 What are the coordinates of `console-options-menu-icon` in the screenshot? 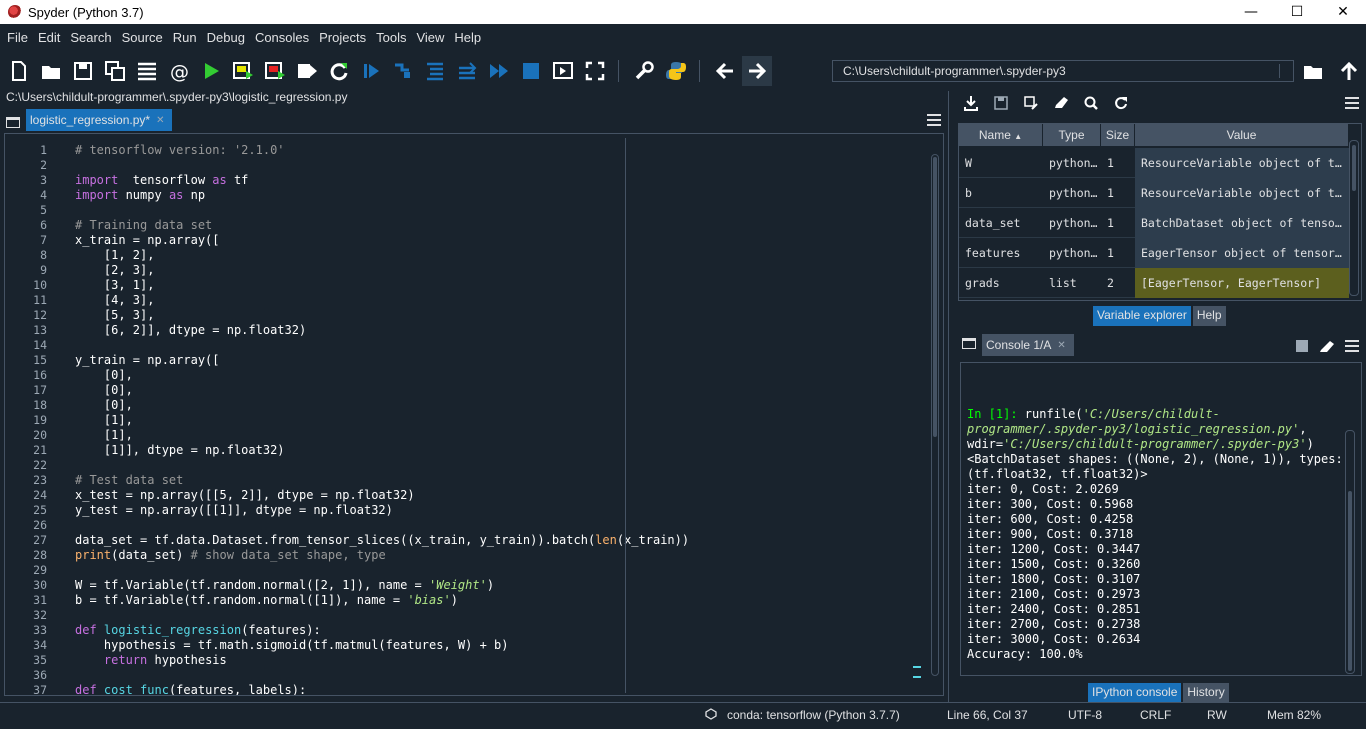 It's located at (1352, 346).